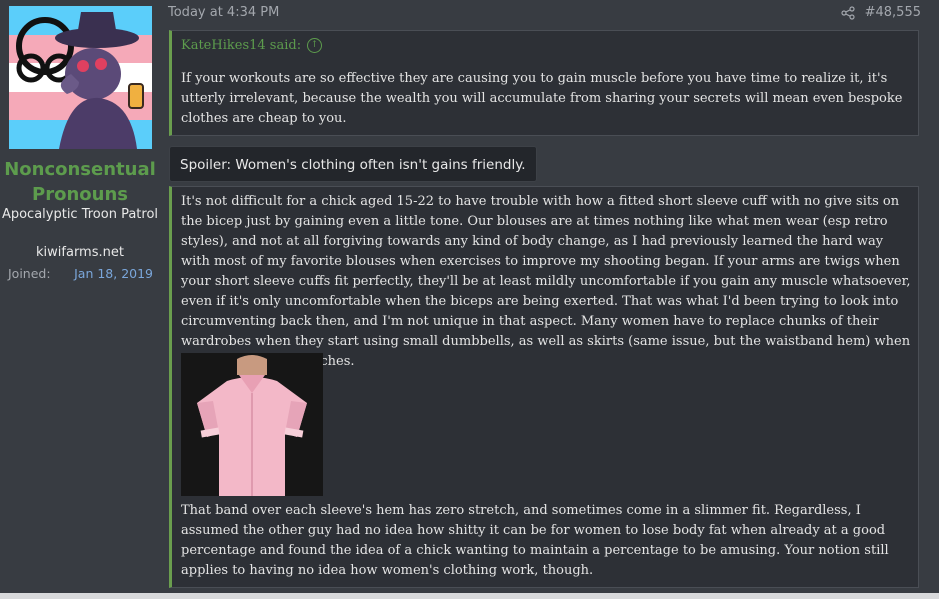 This screenshot has height=599, width=939. What do you see at coordinates (223, 12) in the screenshot?
I see `post-date: Today at 4:34 PM` at bounding box center [223, 12].